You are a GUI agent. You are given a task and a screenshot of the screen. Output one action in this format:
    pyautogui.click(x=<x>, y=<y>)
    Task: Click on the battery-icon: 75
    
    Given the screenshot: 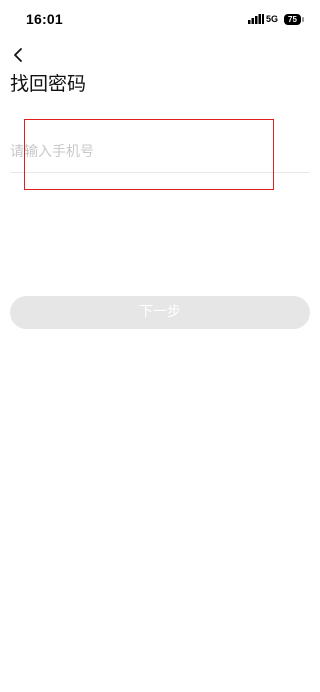 What is the action you would take?
    pyautogui.click(x=294, y=19)
    